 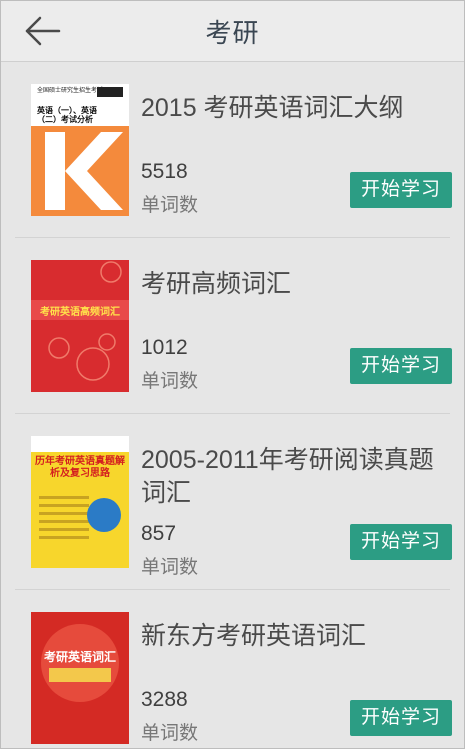 What do you see at coordinates (80, 467) in the screenshot?
I see `cover-text: 历年考研英语真题解析及复习思路` at bounding box center [80, 467].